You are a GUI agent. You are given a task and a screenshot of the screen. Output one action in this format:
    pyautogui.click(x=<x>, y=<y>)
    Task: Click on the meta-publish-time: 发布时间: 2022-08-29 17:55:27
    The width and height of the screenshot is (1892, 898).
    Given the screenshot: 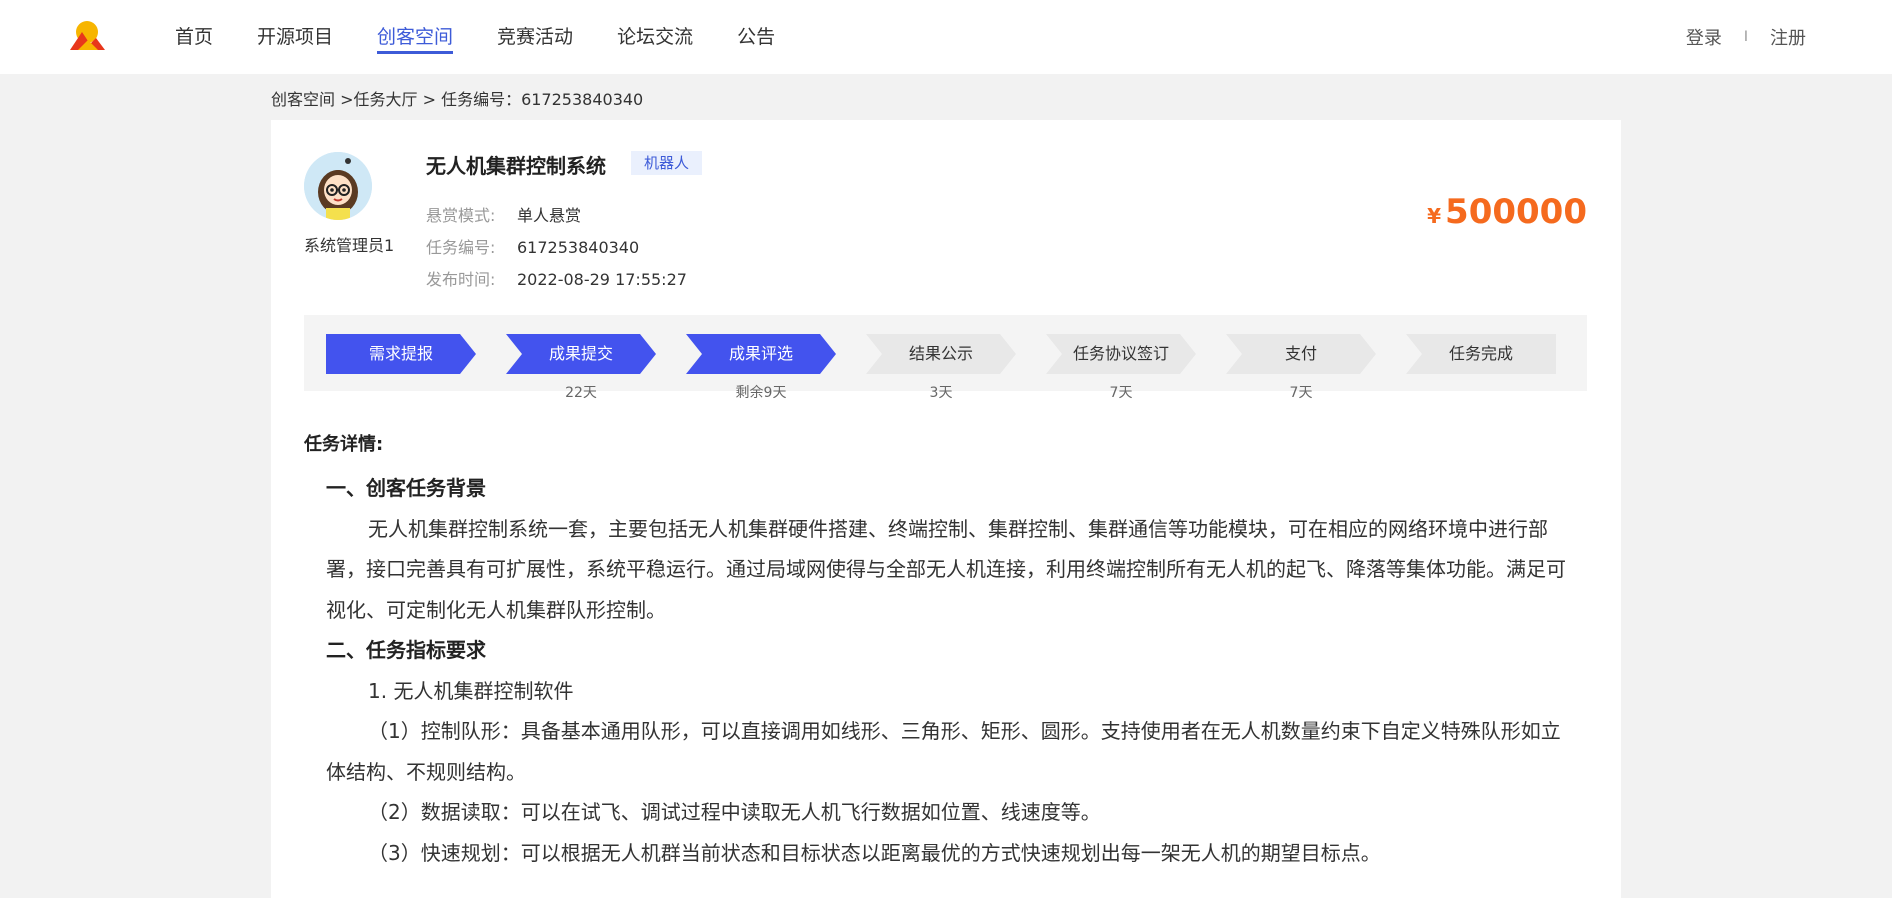 What is the action you would take?
    pyautogui.click(x=556, y=278)
    